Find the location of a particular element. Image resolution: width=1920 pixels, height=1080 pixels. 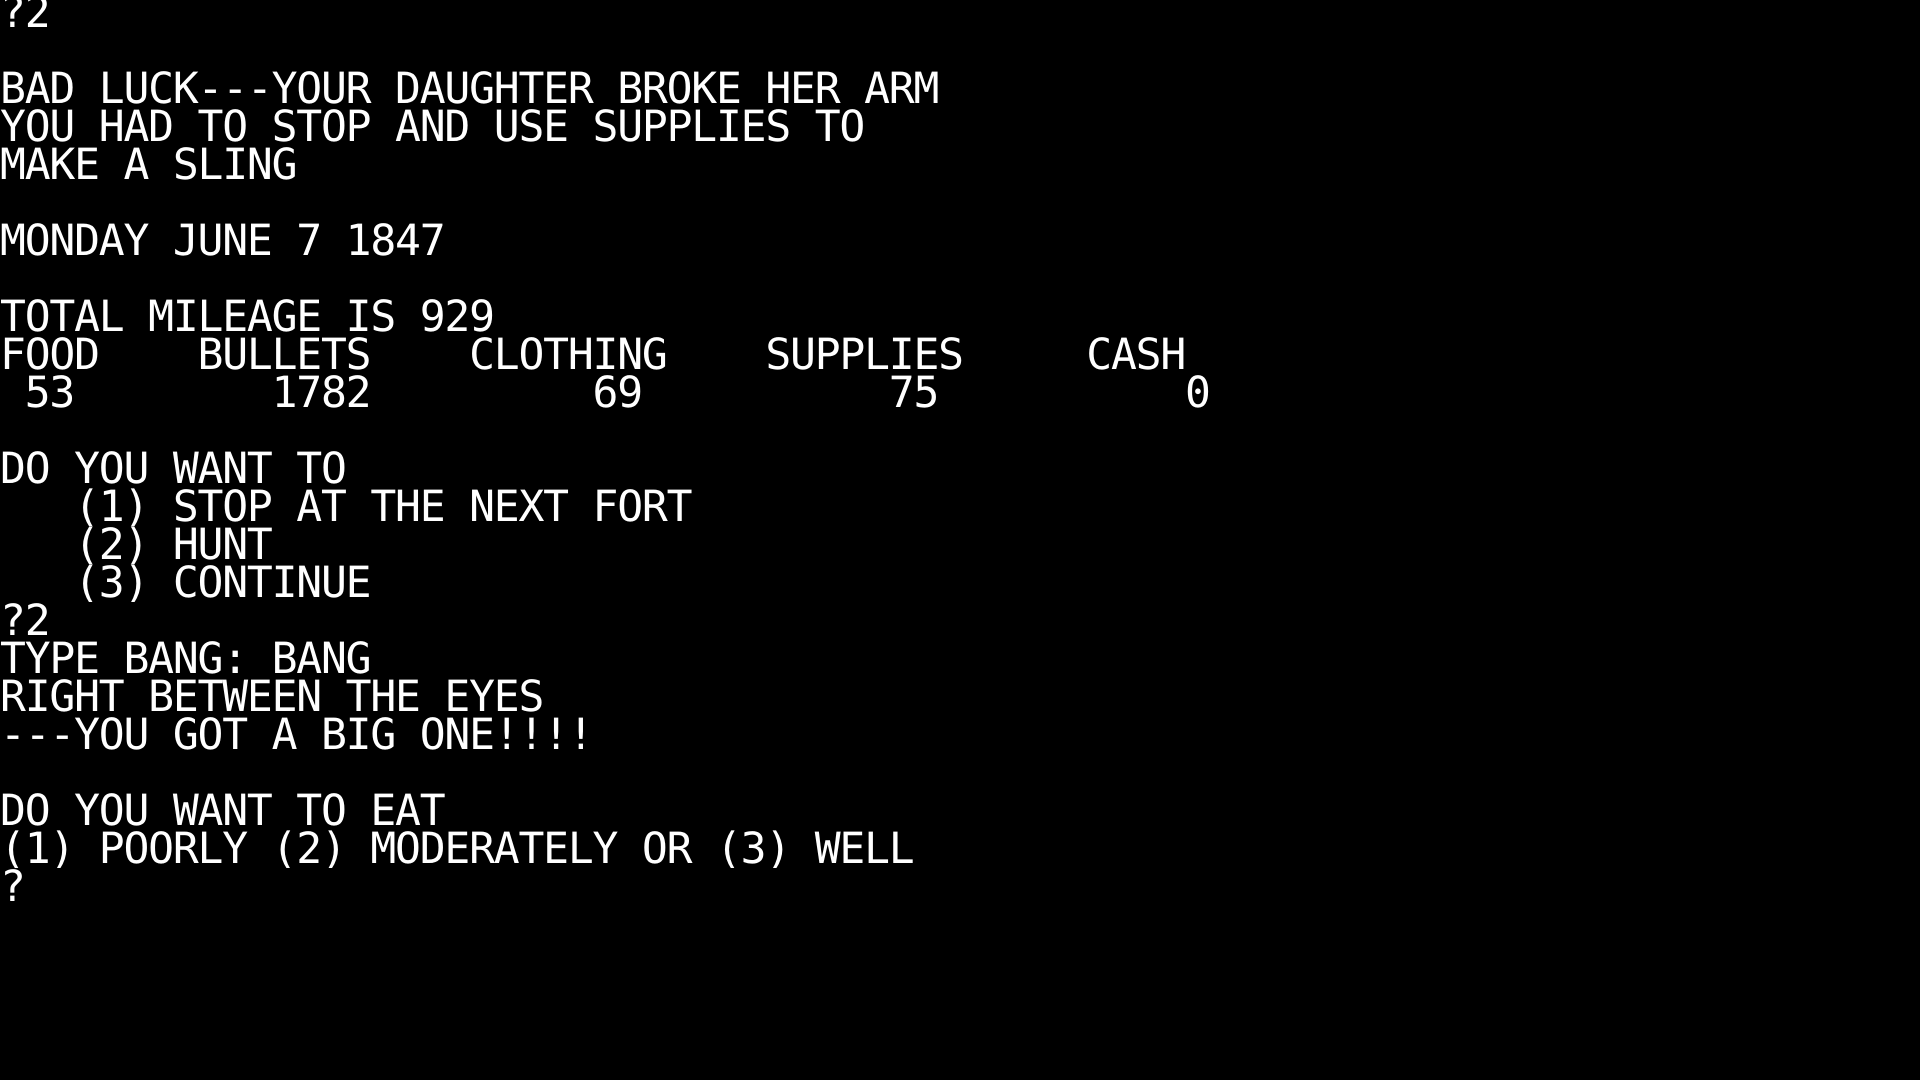

terminal-line-event-line-2: YOU HAD TO STOP AND USE SUPPLIES TO is located at coordinates (432, 127).